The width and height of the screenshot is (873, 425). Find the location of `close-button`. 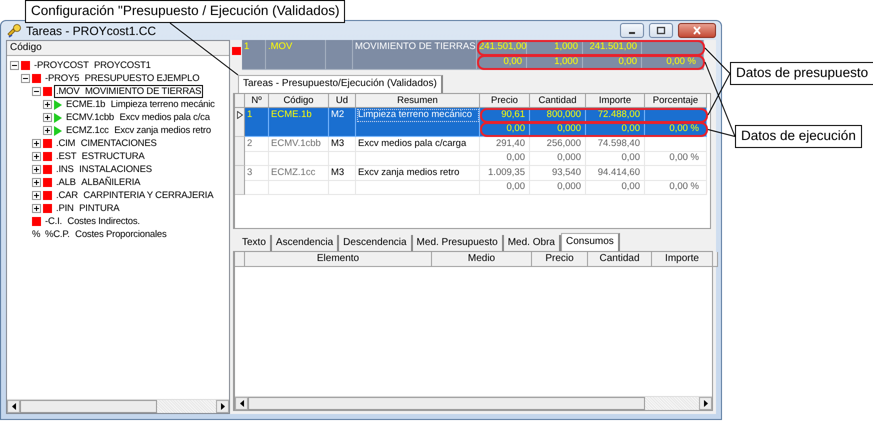

close-button is located at coordinates (697, 30).